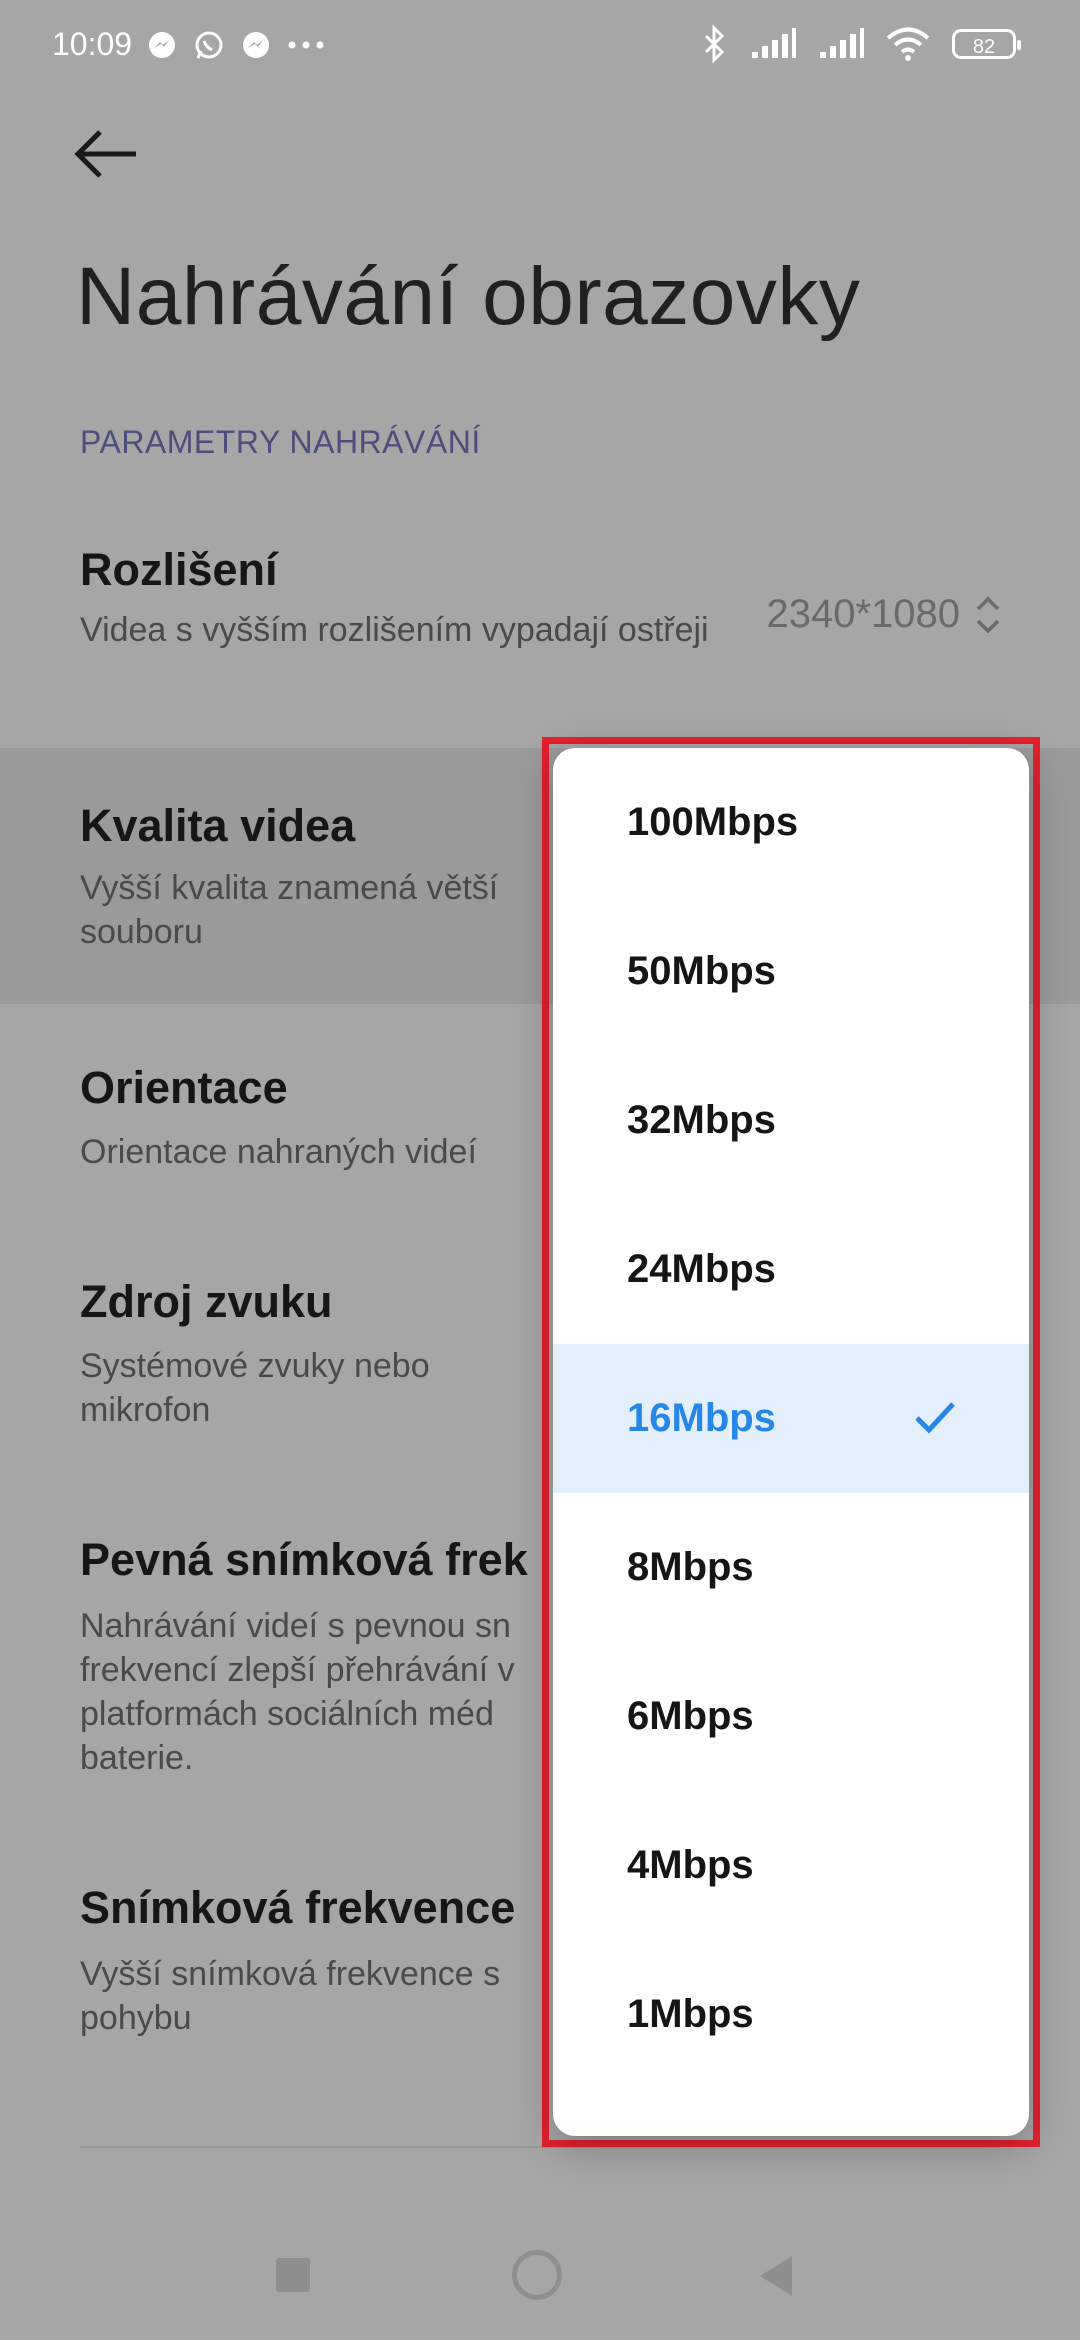  I want to click on more-dots-icon, so click(306, 45).